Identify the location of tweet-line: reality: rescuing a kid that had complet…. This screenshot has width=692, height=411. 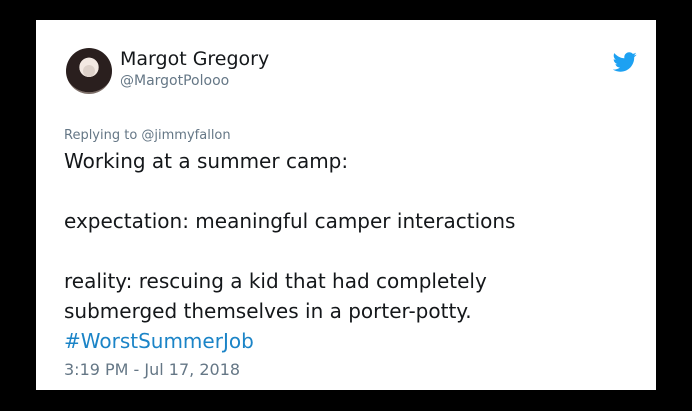
(275, 281).